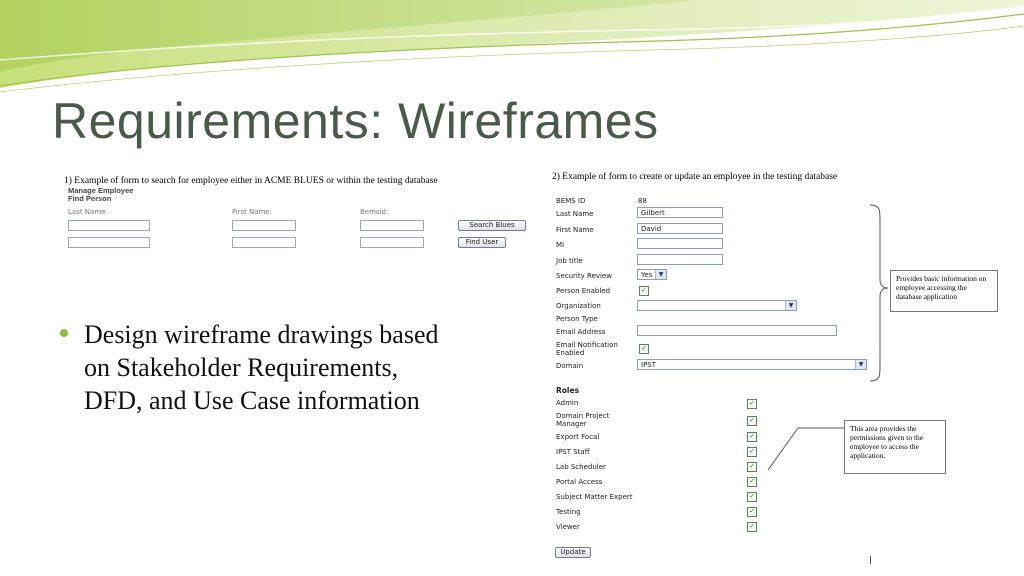 This screenshot has height=576, width=1024. What do you see at coordinates (805, 449) in the screenshot?
I see `roles-callout-line` at bounding box center [805, 449].